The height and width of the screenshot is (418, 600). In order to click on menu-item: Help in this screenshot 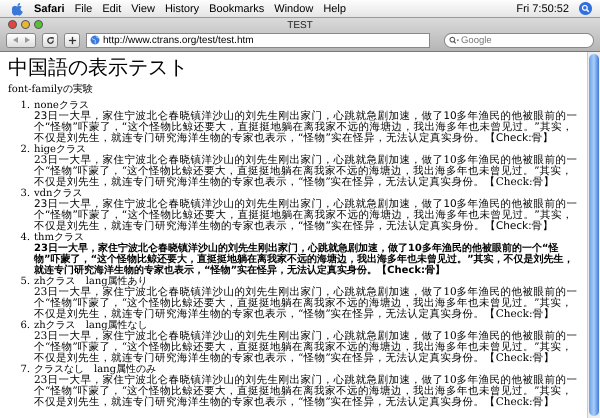, I will do `click(334, 8)`.